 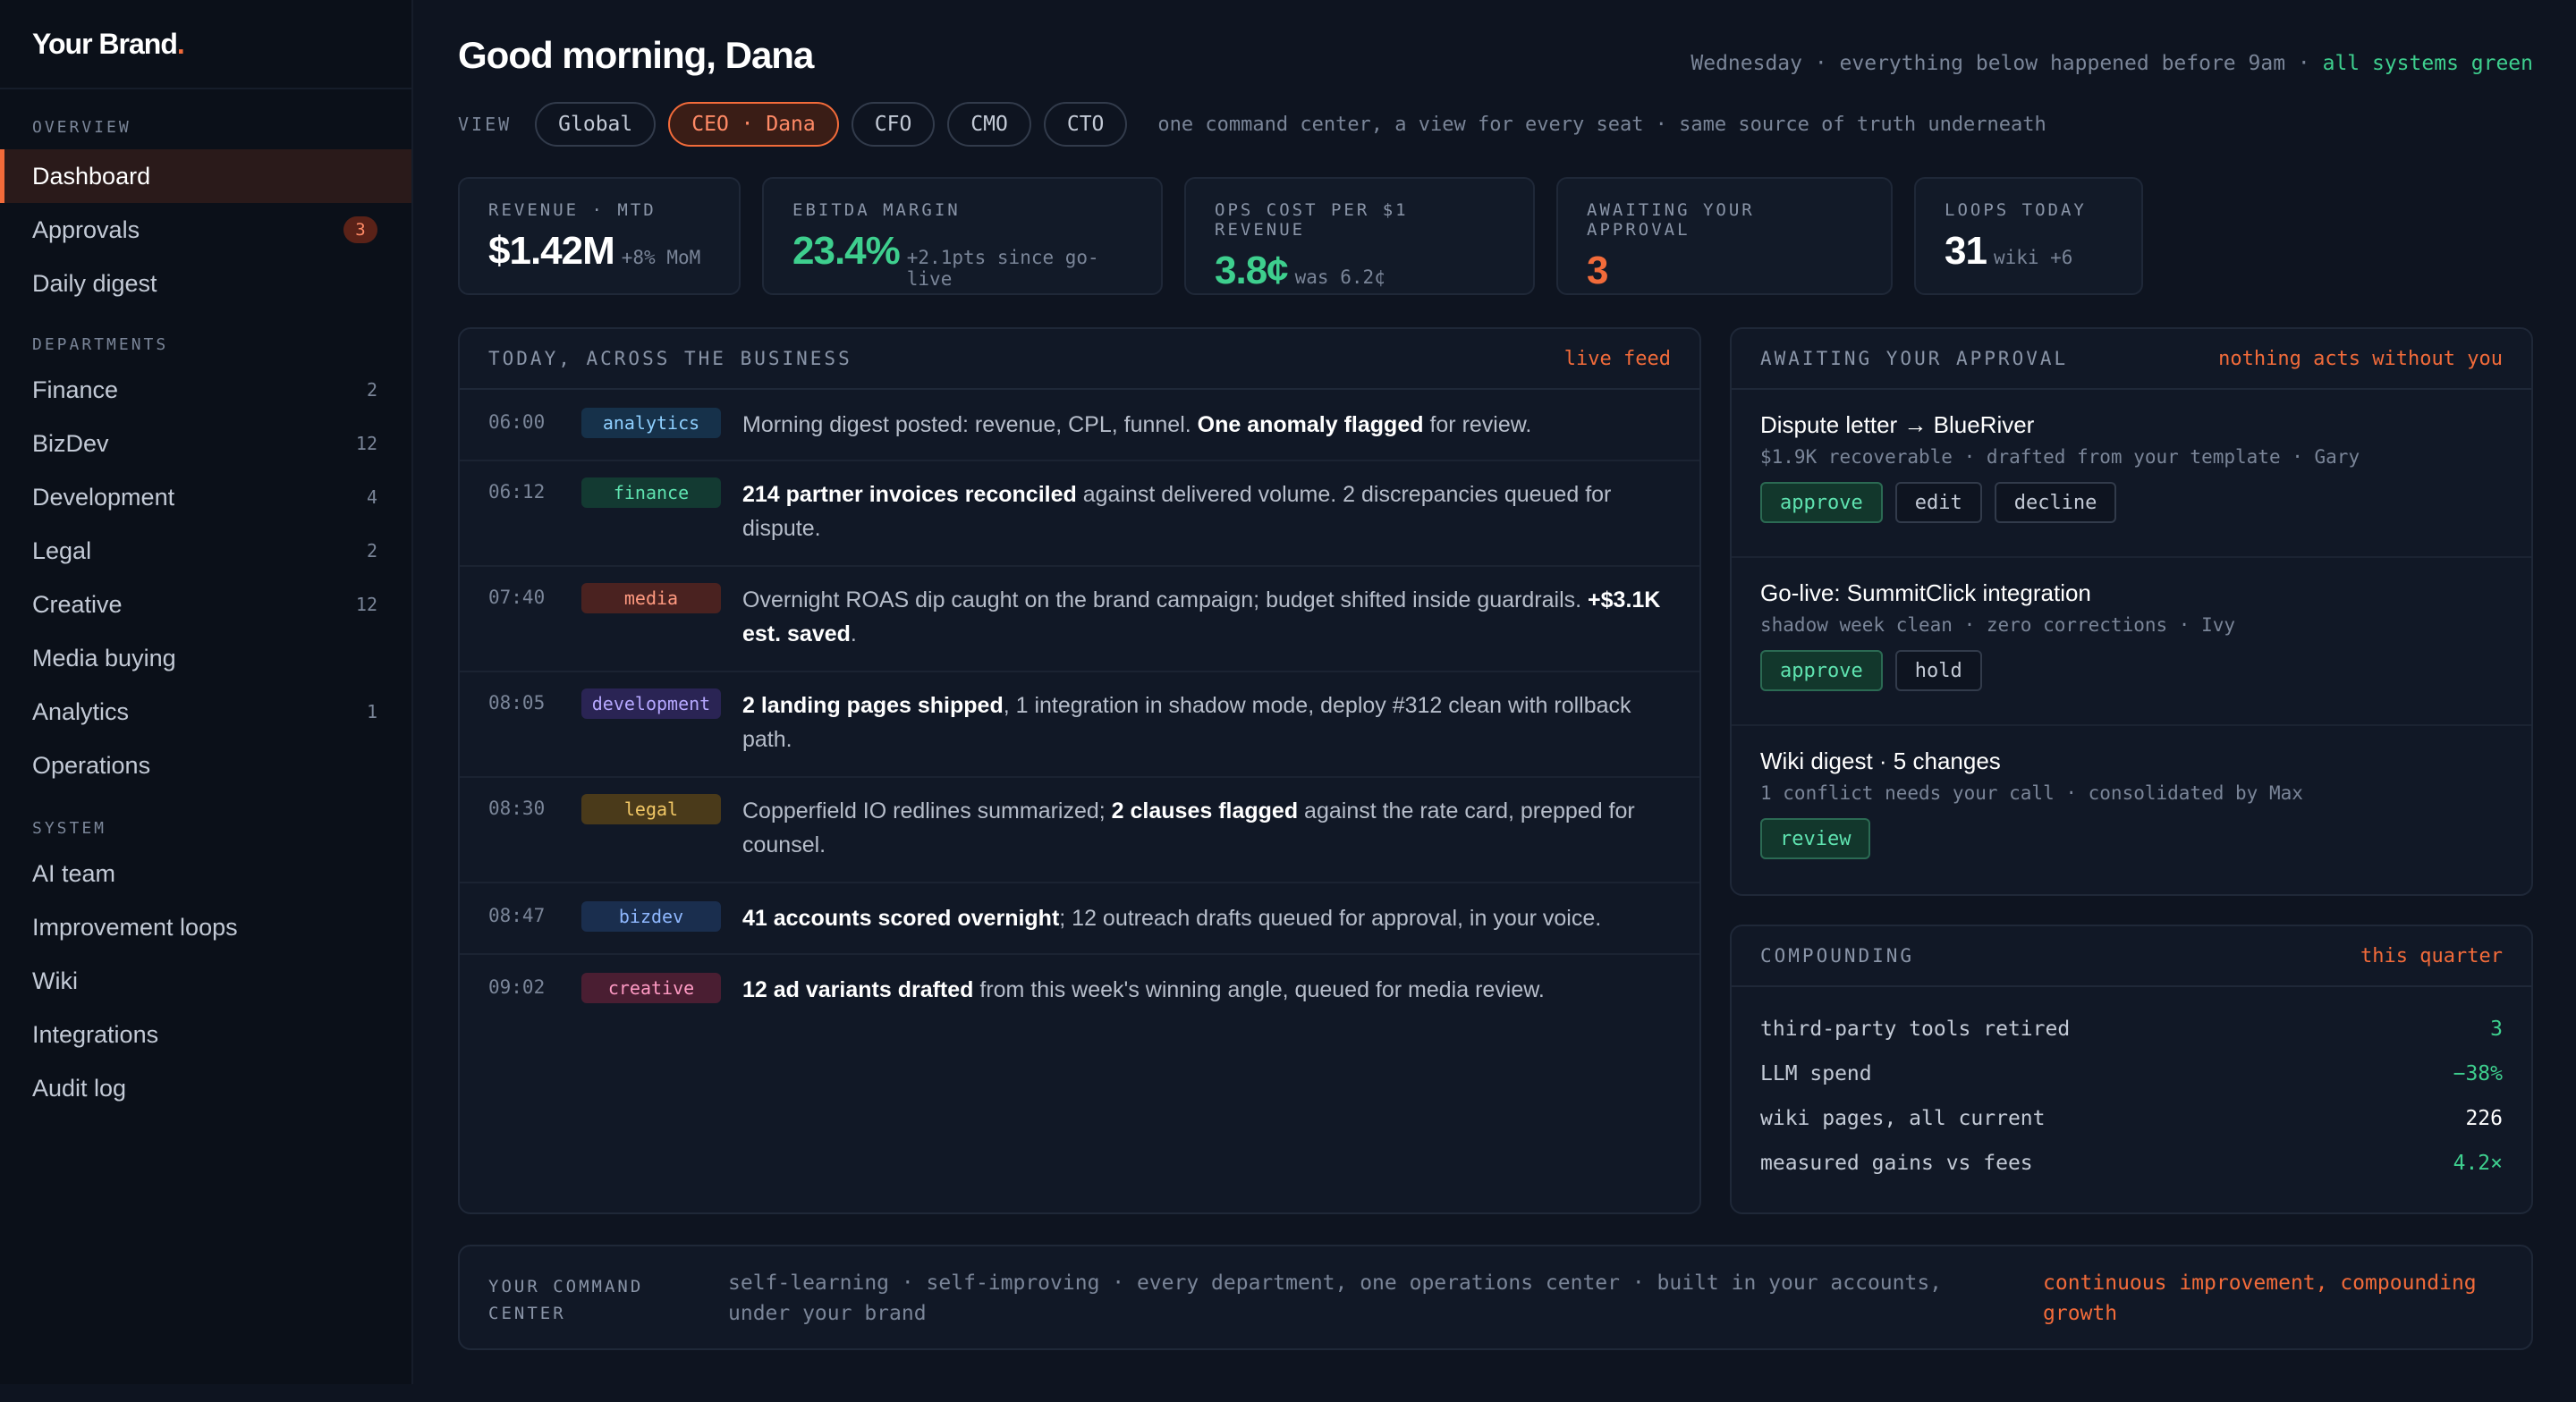 I want to click on view-chip-cto: CTO, so click(x=1085, y=125).